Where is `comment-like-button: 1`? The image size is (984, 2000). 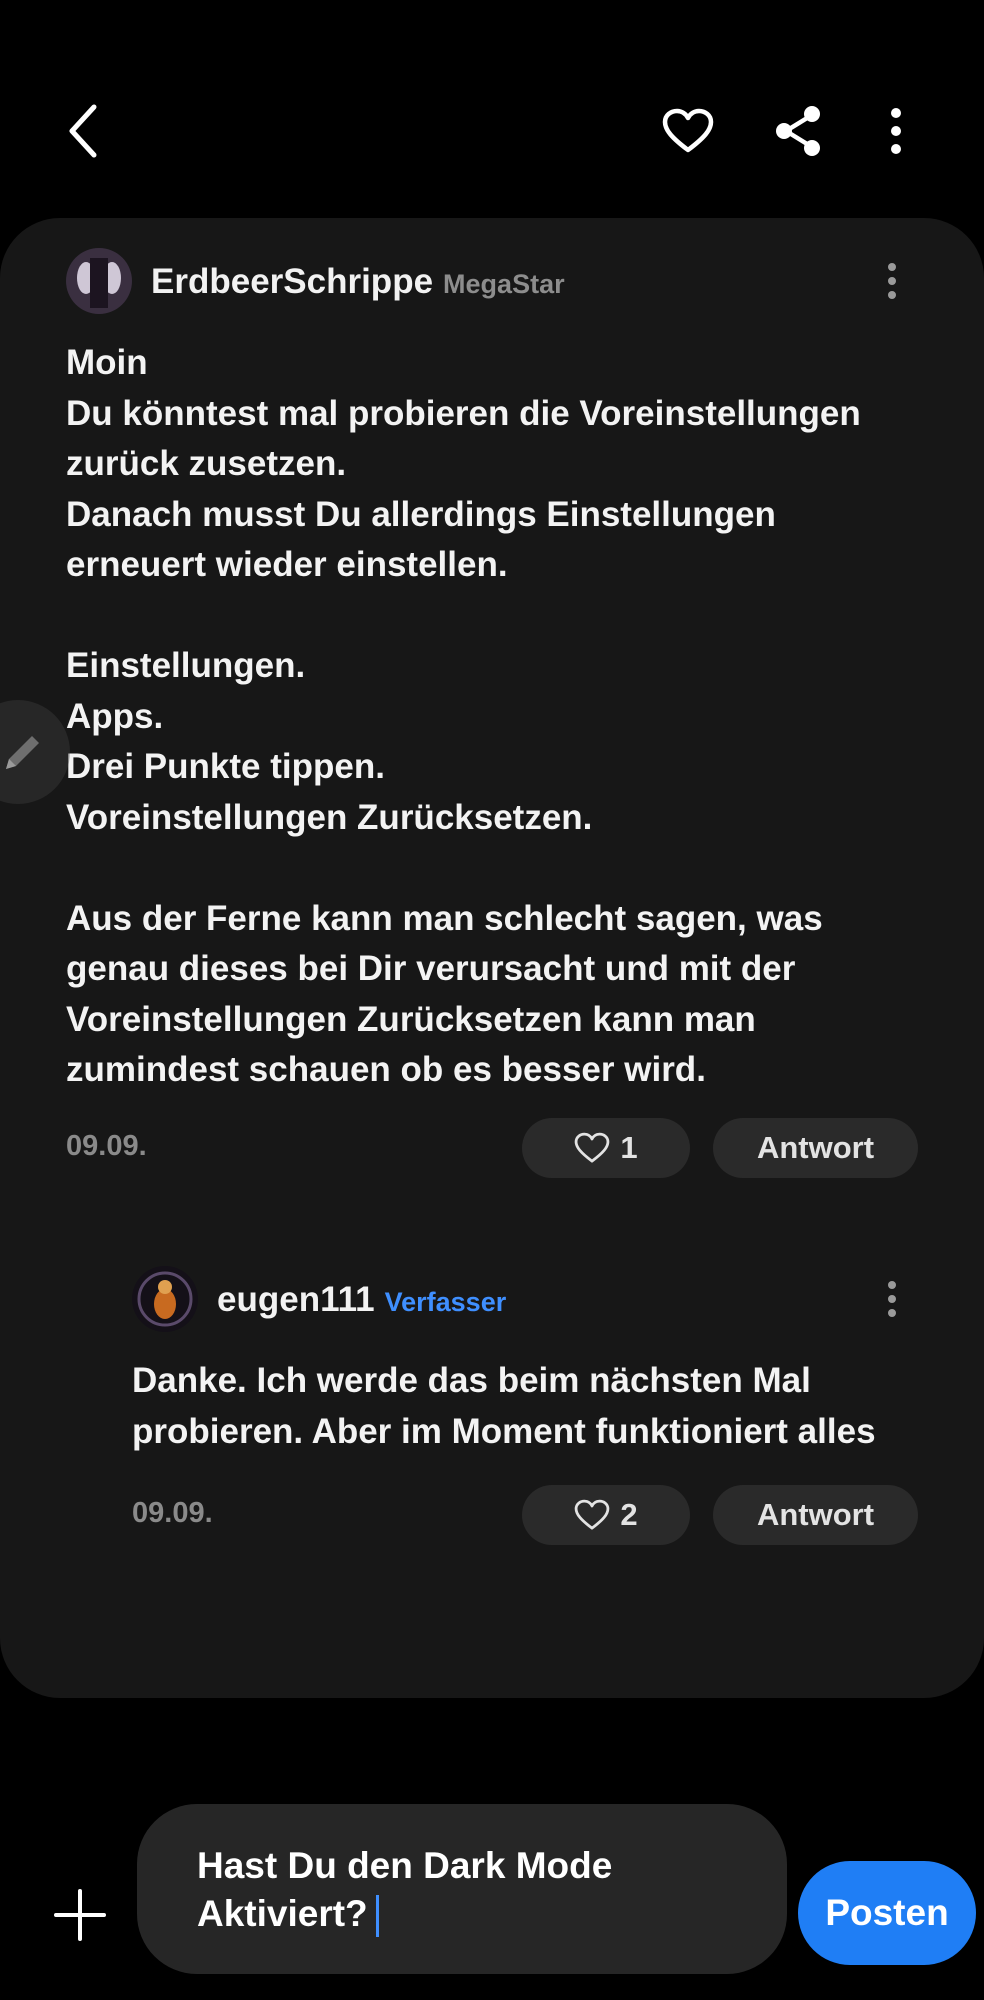 comment-like-button: 1 is located at coordinates (606, 1148).